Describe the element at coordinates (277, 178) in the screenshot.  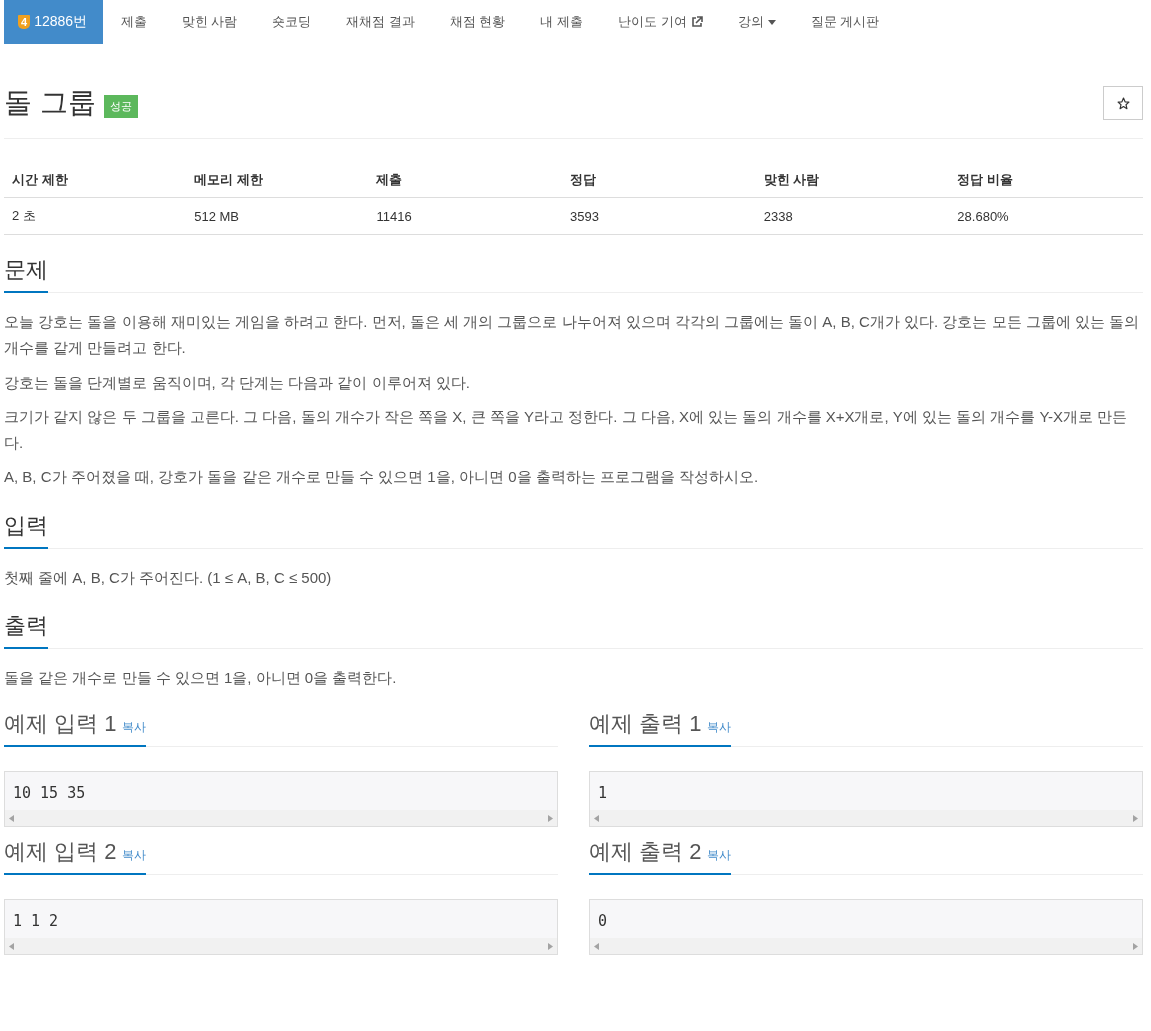
I see `column-header: 메모리 제한` at that location.